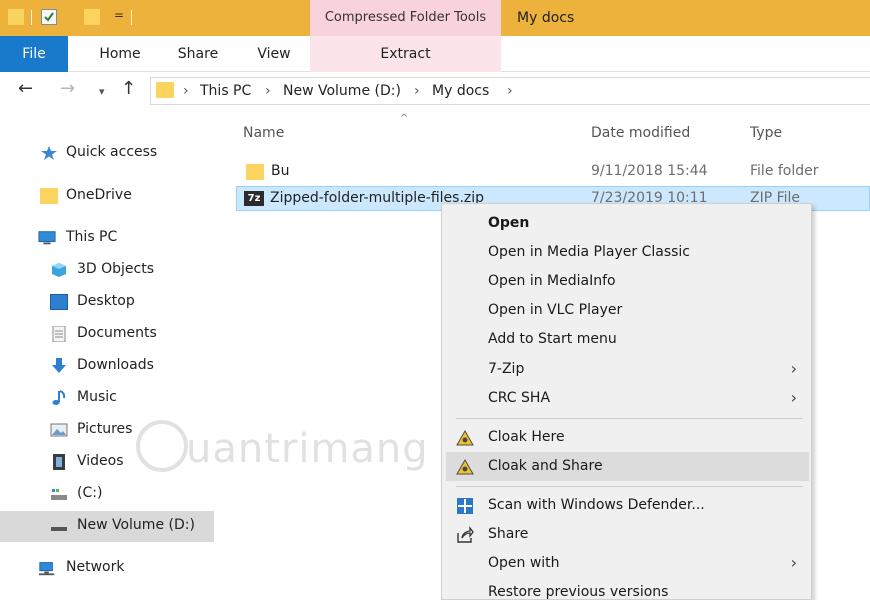 The width and height of the screenshot is (870, 600). What do you see at coordinates (553, 172) in the screenshot?
I see `table-row: Bu 9/11/2018 15:44 File folder` at bounding box center [553, 172].